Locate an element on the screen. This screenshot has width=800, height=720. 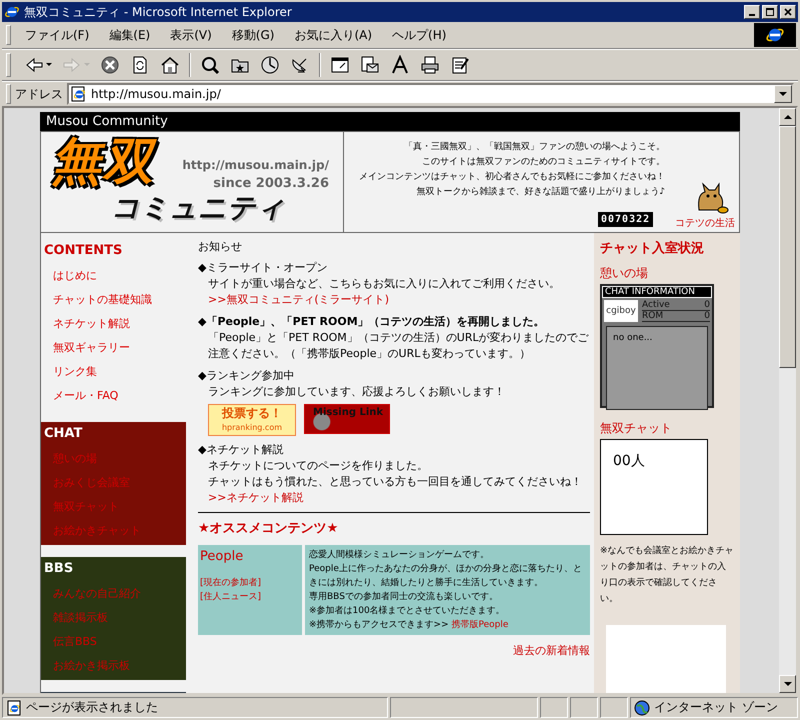
window-title: 無双コミュニティ - Microsoft Internet Explorer is located at coordinates (158, 12).